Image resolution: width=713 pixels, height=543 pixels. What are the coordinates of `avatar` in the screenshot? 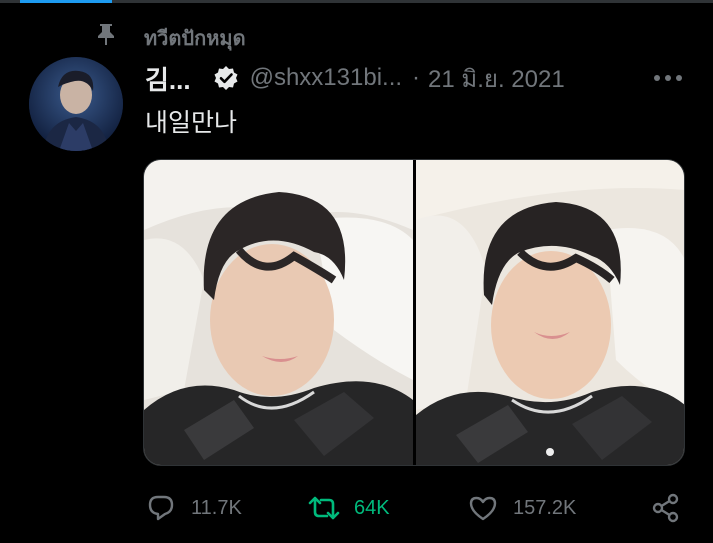 It's located at (76, 104).